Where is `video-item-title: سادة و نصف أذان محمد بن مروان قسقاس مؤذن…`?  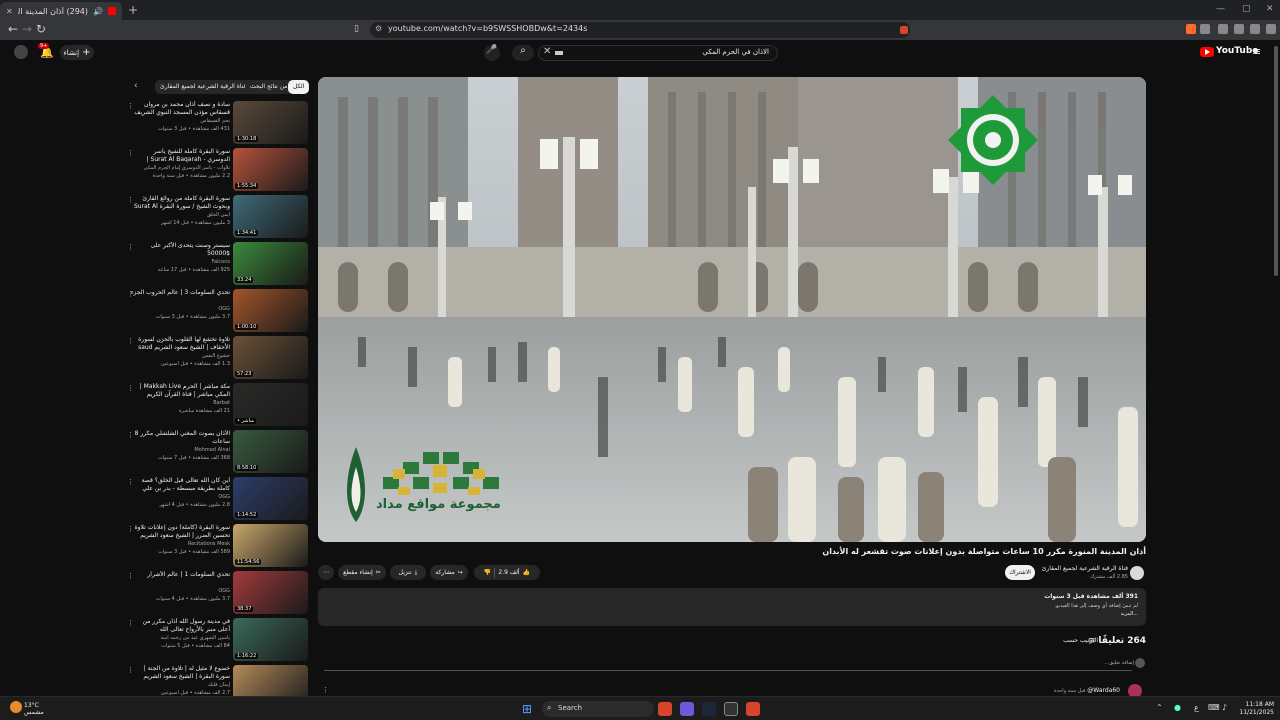 video-item-title: سادة و نصف أذان محمد بن مروان قسقاس مؤذن… is located at coordinates (180, 109).